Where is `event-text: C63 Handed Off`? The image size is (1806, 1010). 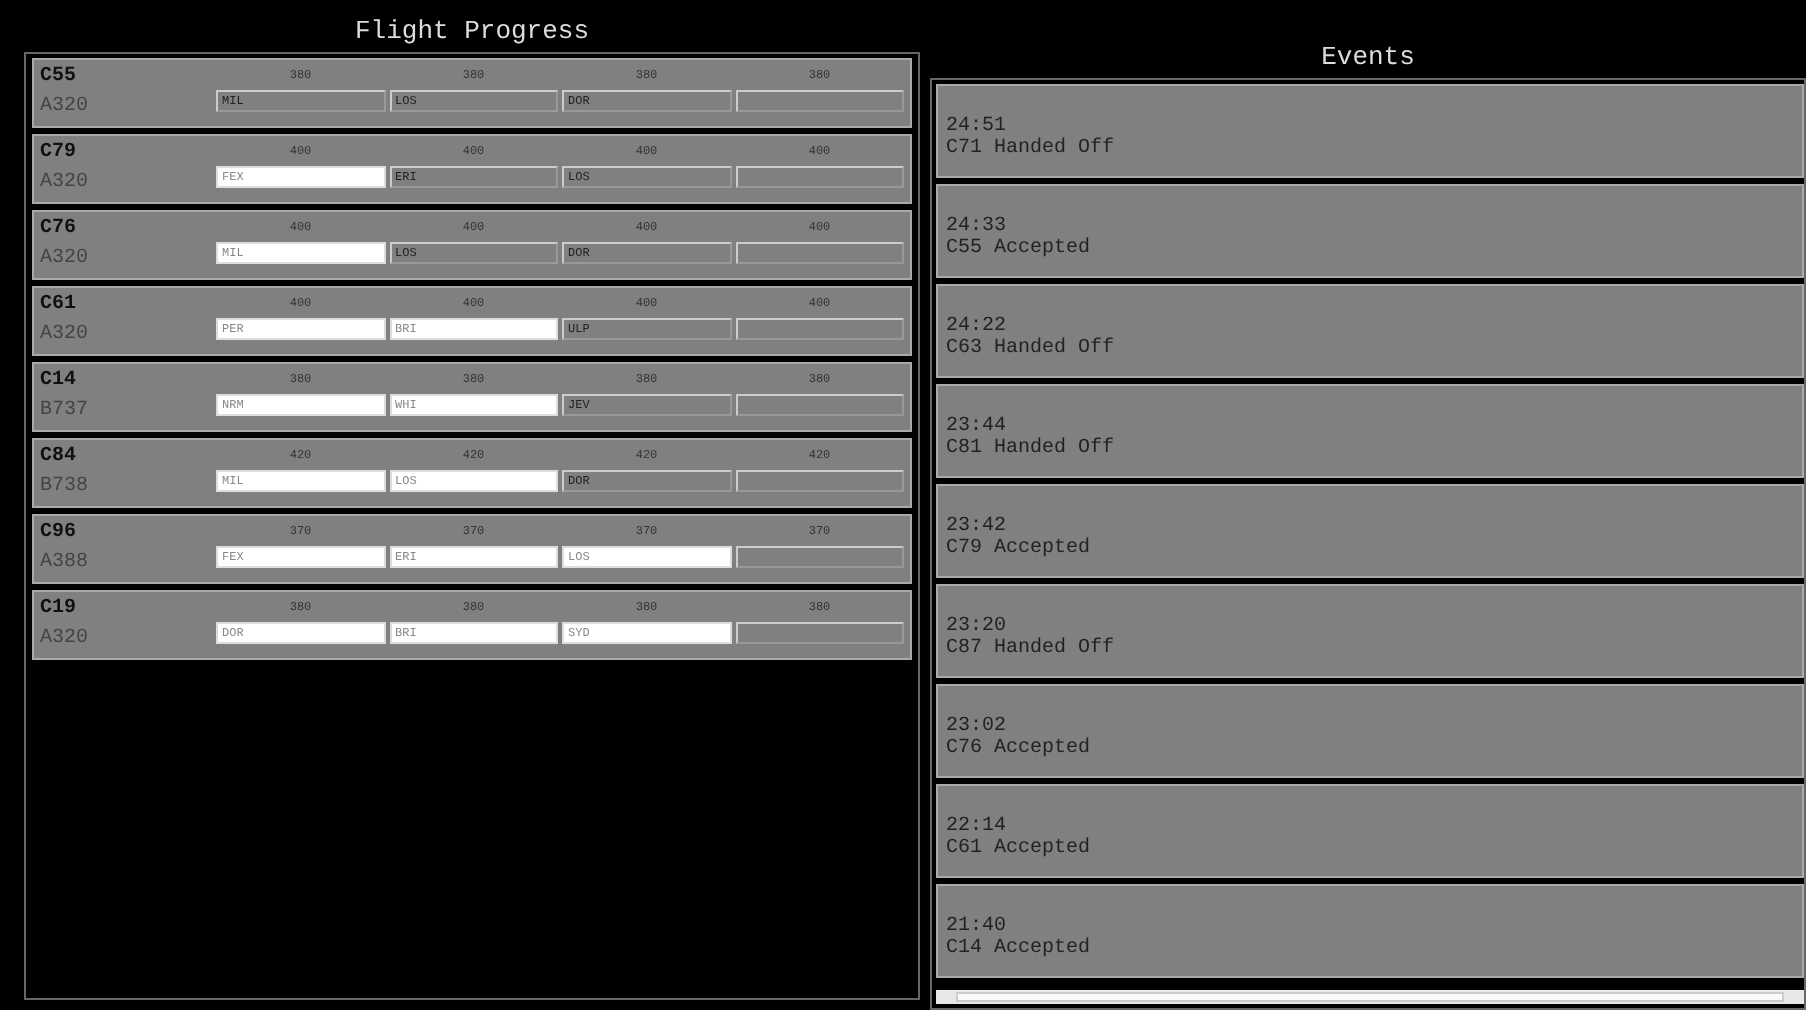
event-text: C63 Handed Off is located at coordinates (1031, 349).